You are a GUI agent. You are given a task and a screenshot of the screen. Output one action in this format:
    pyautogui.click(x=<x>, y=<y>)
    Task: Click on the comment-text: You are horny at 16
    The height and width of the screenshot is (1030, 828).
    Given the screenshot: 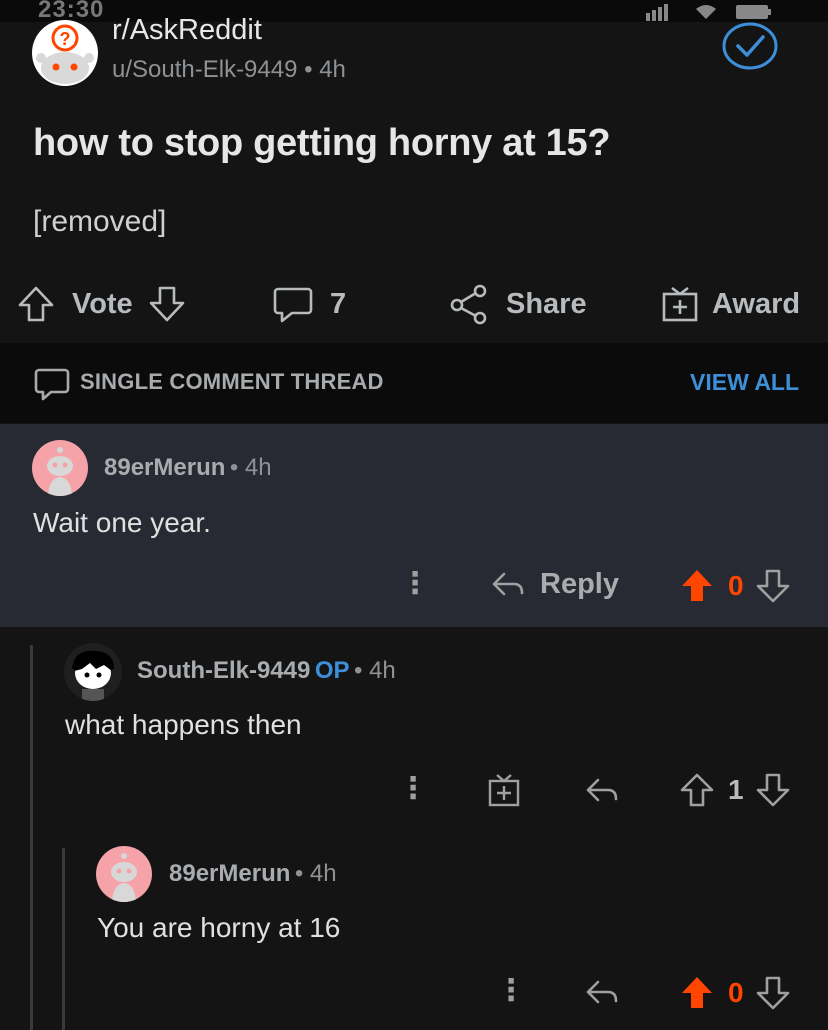 What is the action you would take?
    pyautogui.click(x=219, y=927)
    